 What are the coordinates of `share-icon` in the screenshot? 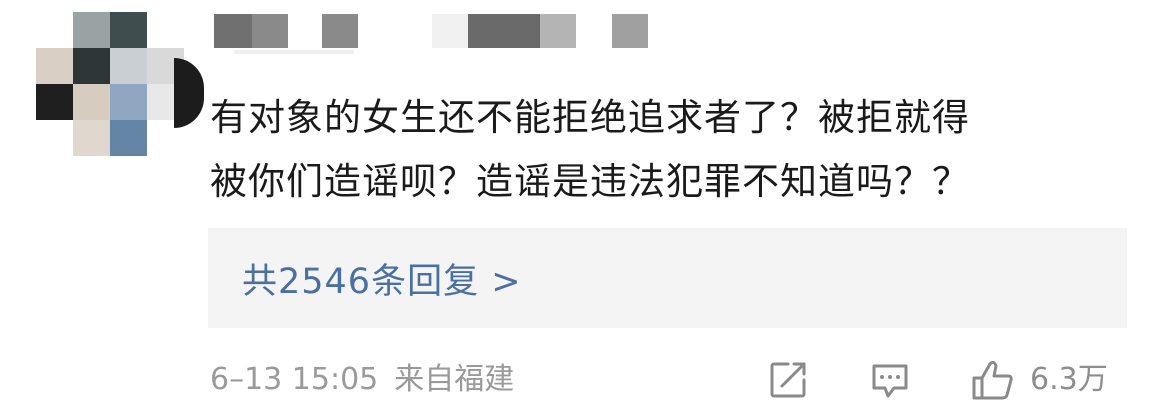 It's located at (788, 380).